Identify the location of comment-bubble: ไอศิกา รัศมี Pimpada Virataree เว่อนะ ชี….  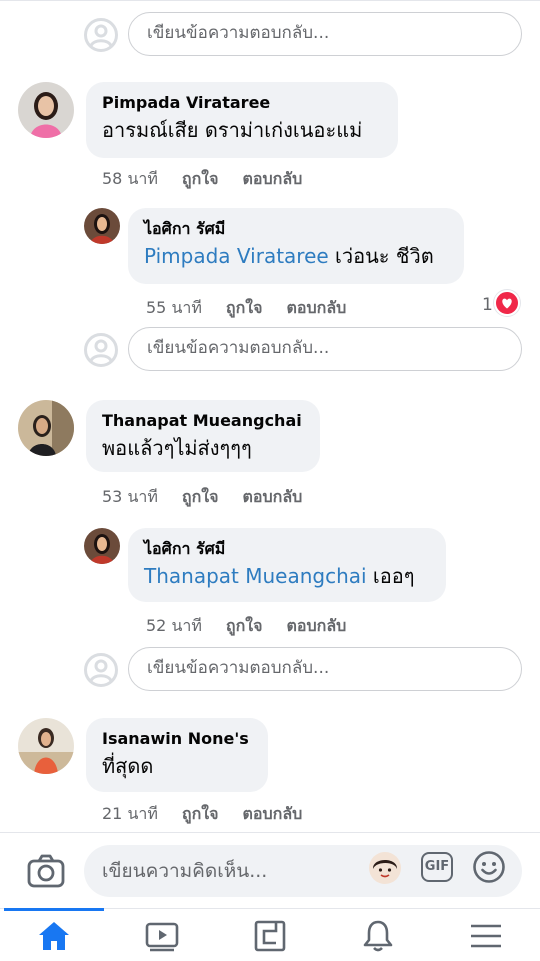
(296, 246).